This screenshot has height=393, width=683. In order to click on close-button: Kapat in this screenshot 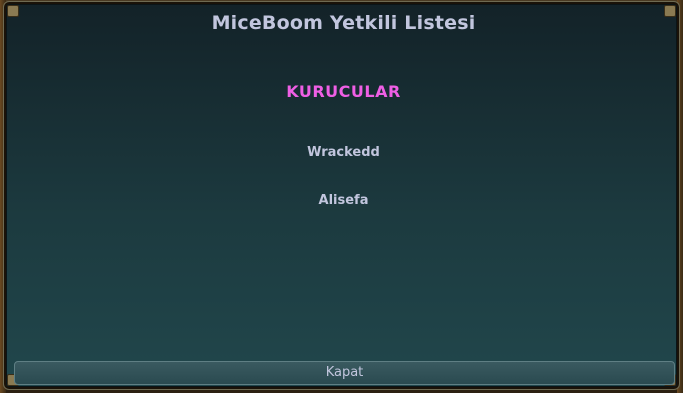, I will do `click(344, 373)`.